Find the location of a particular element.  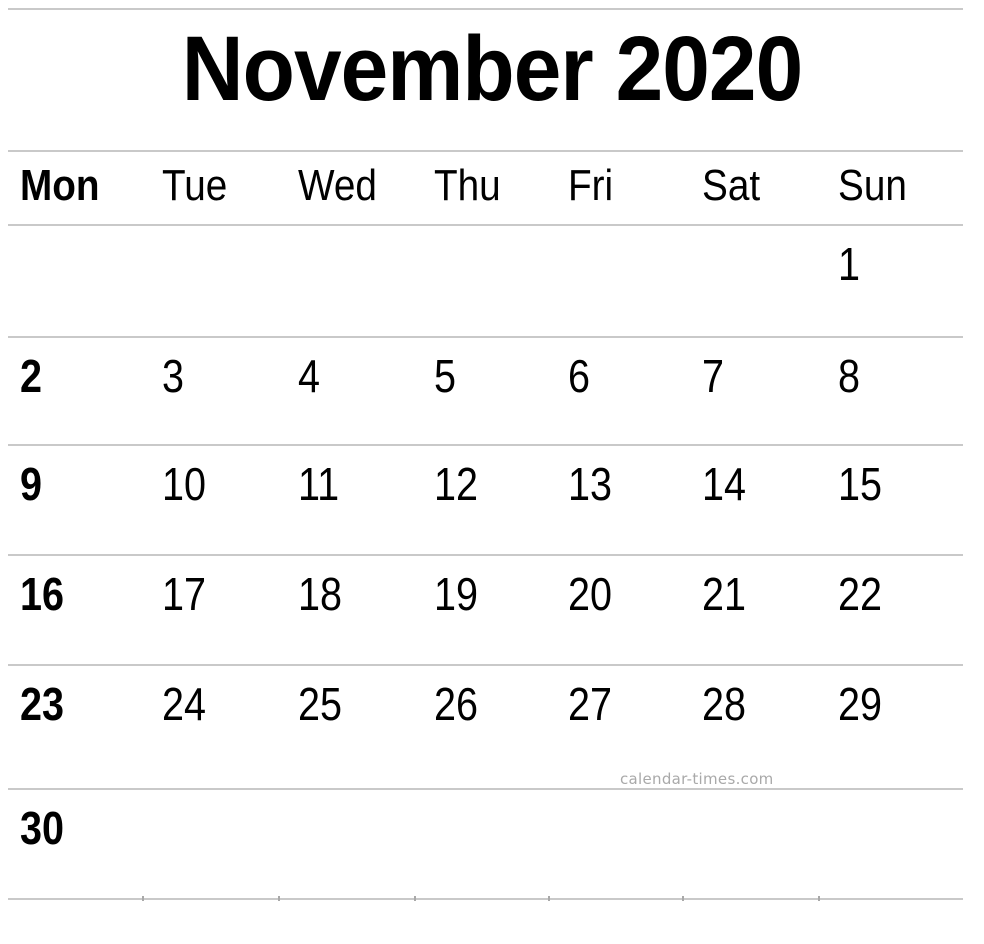

day-cell: 20 is located at coordinates (615, 616).